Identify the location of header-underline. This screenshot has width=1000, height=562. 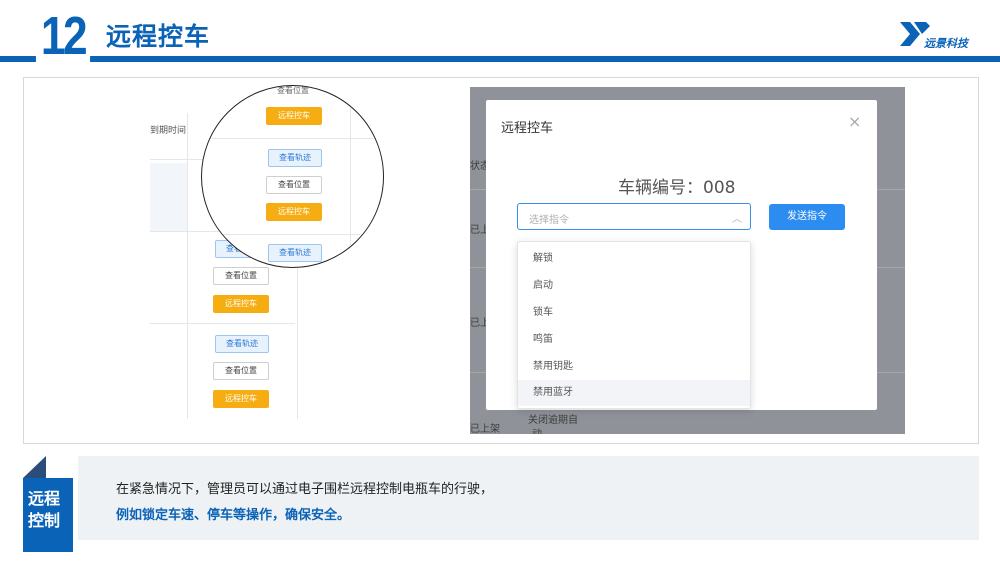
(500, 59).